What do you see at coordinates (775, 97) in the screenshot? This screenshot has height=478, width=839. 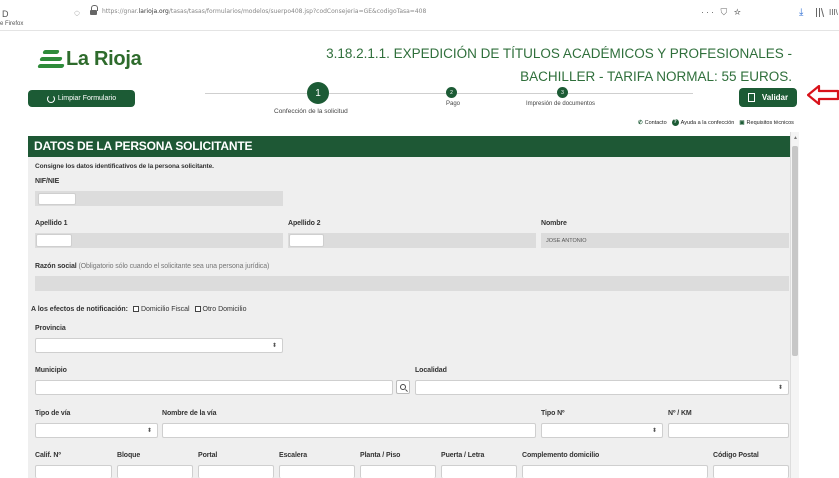 I see `validate-label: Validar` at bounding box center [775, 97].